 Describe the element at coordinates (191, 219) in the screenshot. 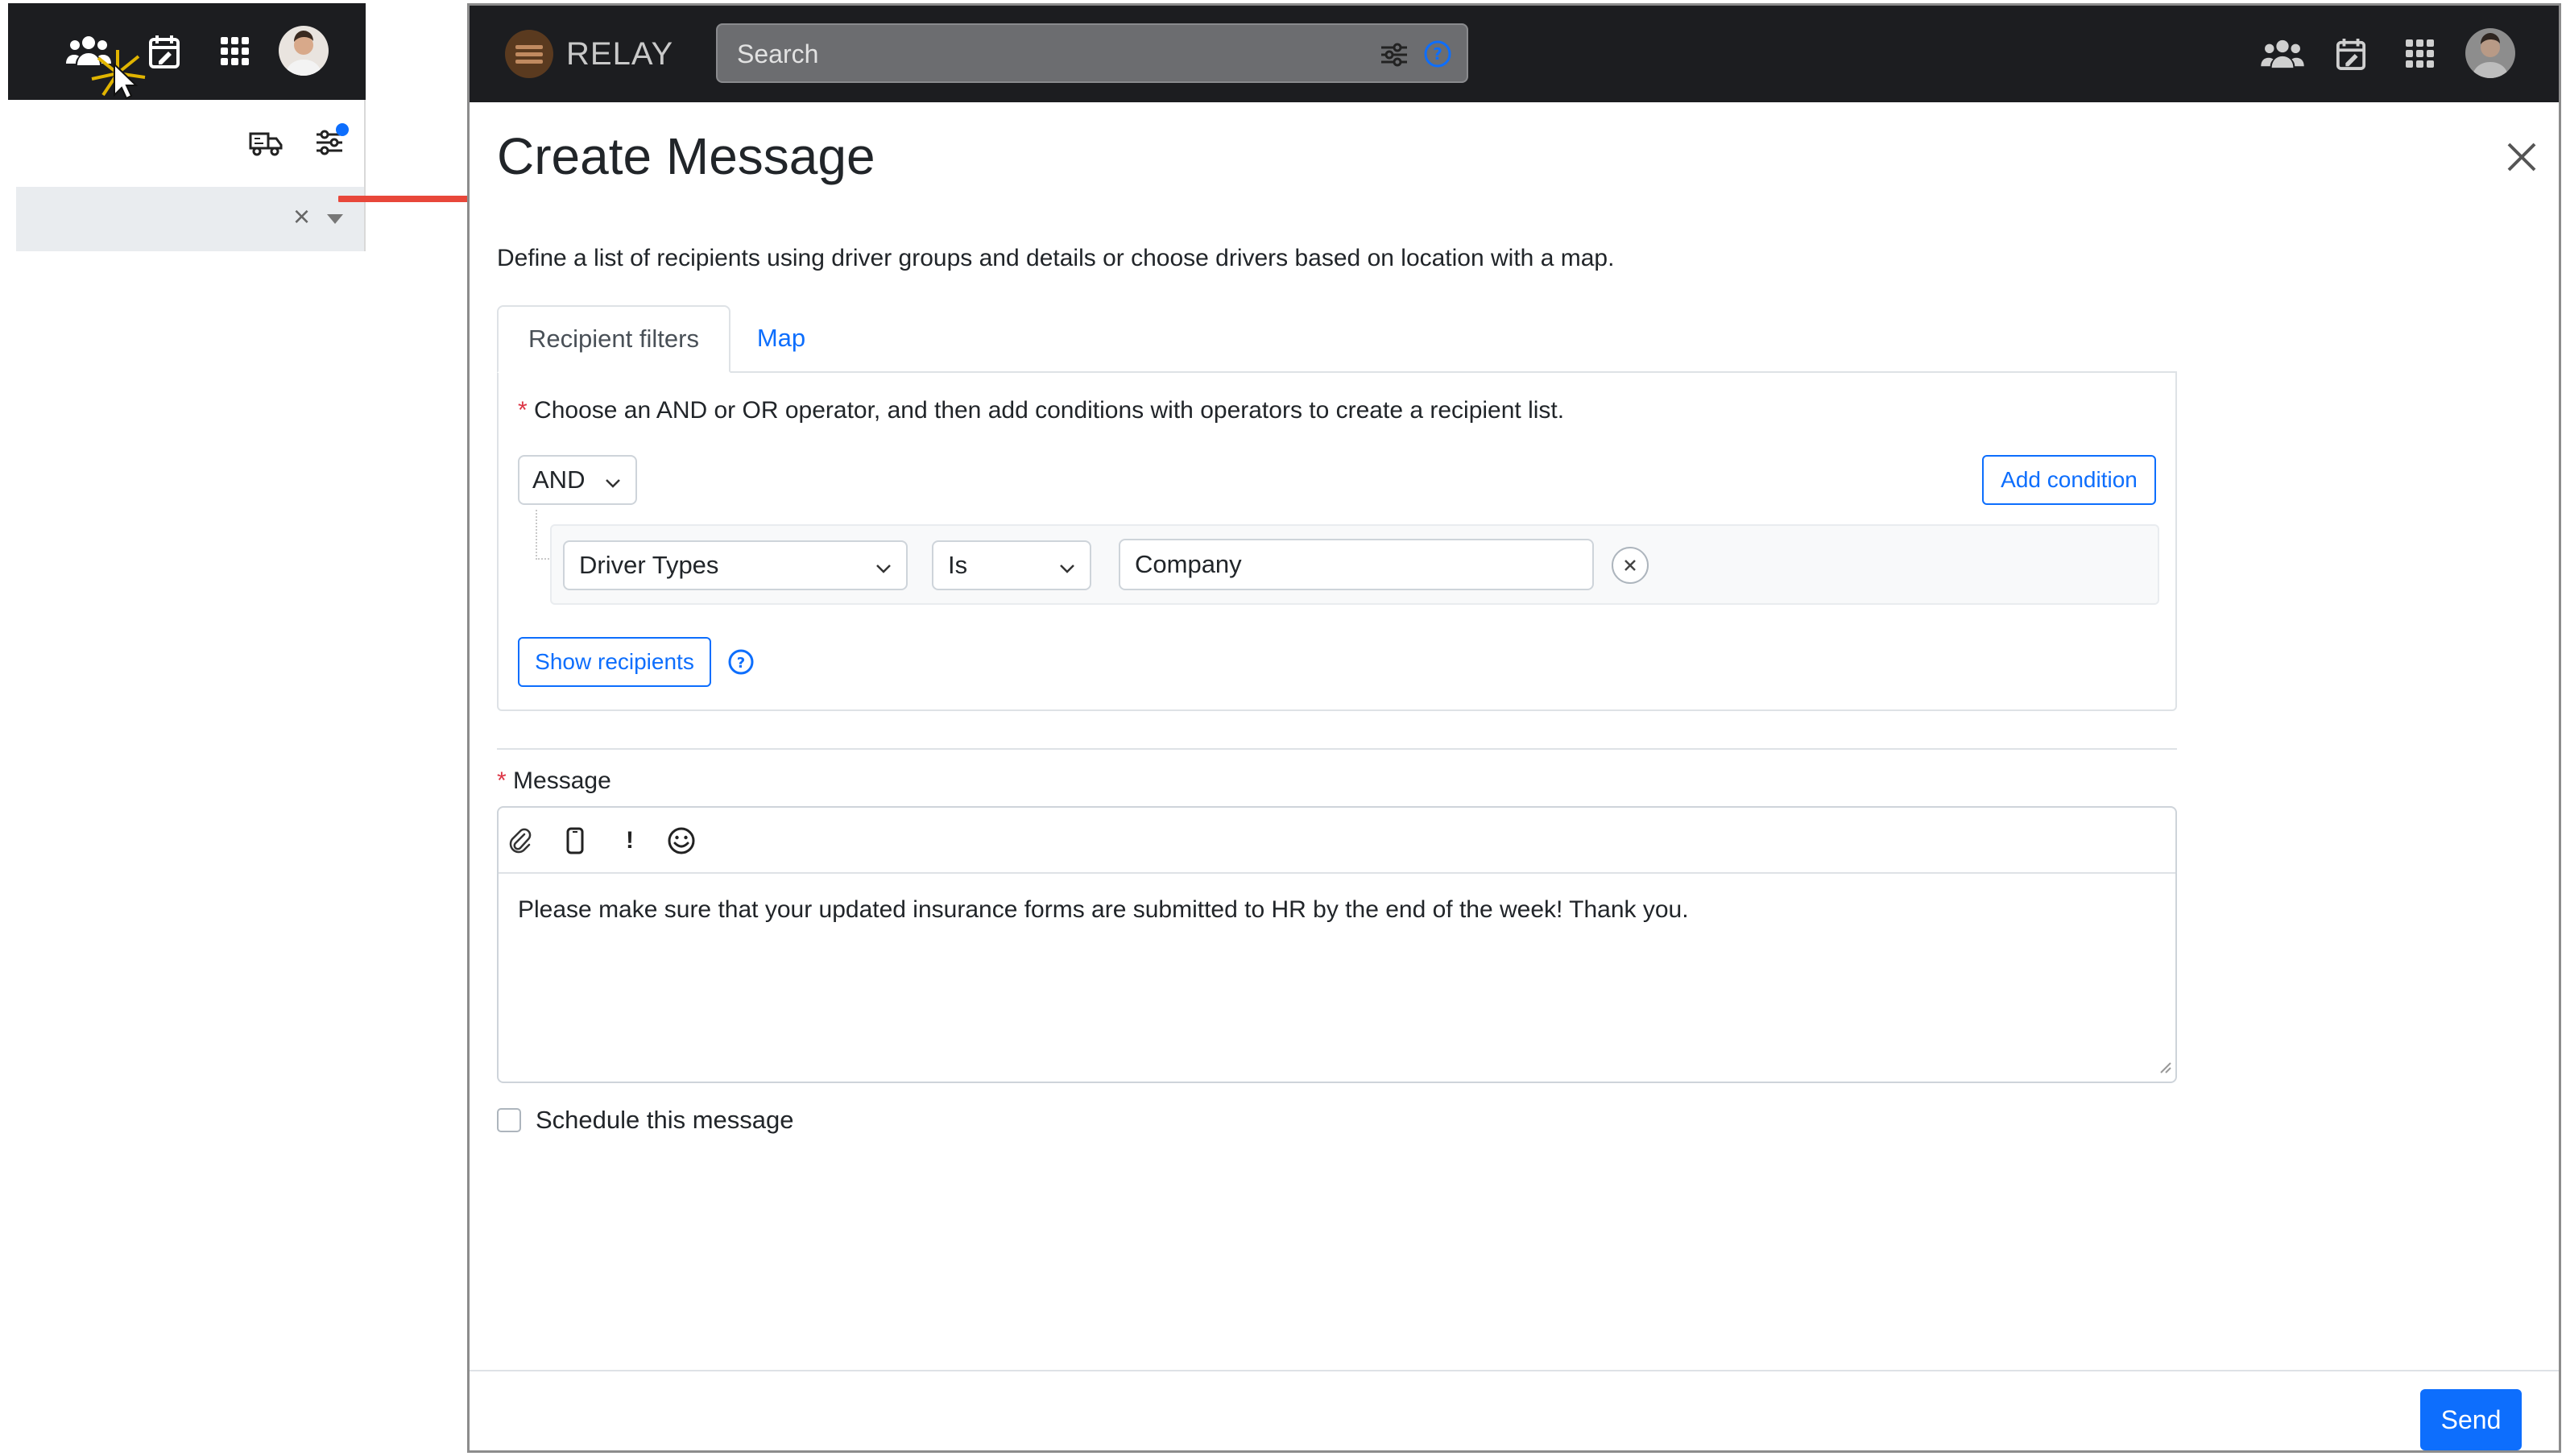

I see `inset-select-bar: ×` at that location.